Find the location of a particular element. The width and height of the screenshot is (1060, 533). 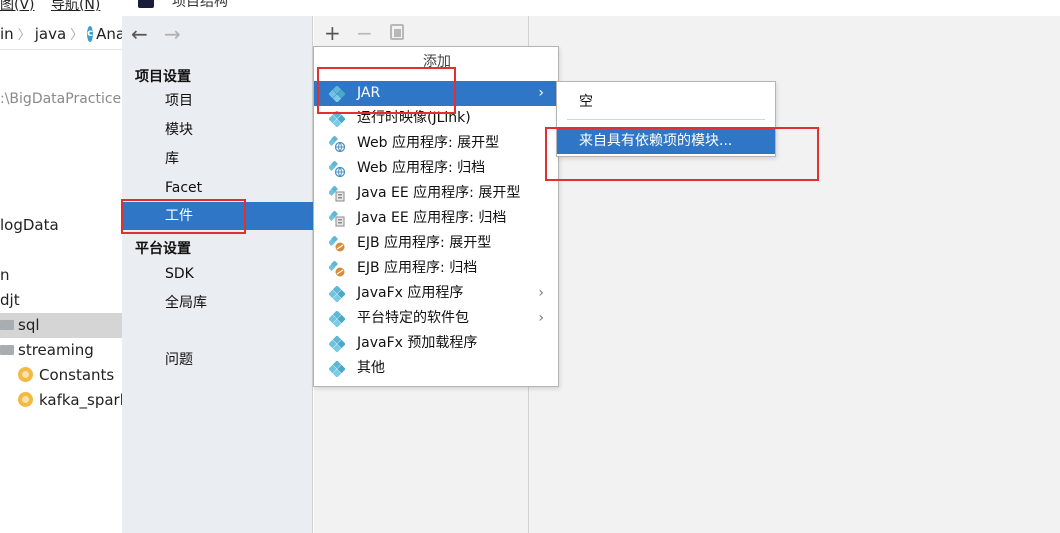

menu-item-label: JavaFx 预加载程序 is located at coordinates (417, 343).